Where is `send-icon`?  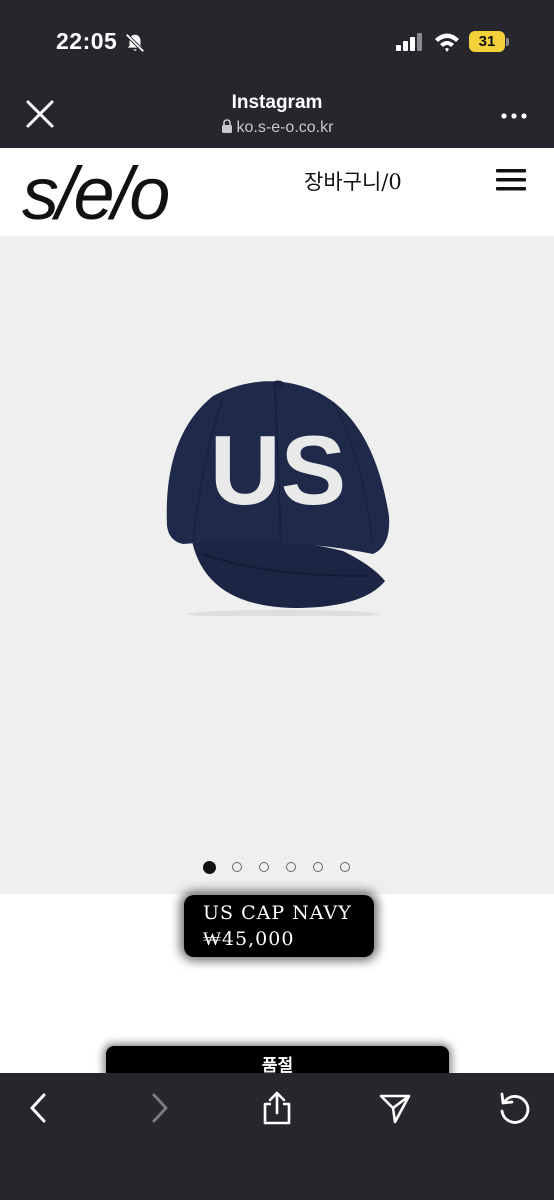
send-icon is located at coordinates (395, 1108).